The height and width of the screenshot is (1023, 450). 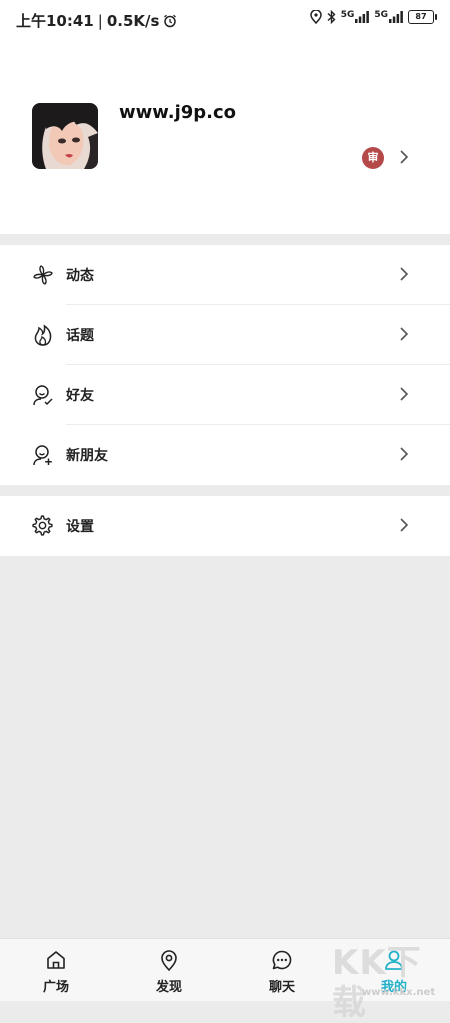 I want to click on alarm-icon, so click(x=170, y=20).